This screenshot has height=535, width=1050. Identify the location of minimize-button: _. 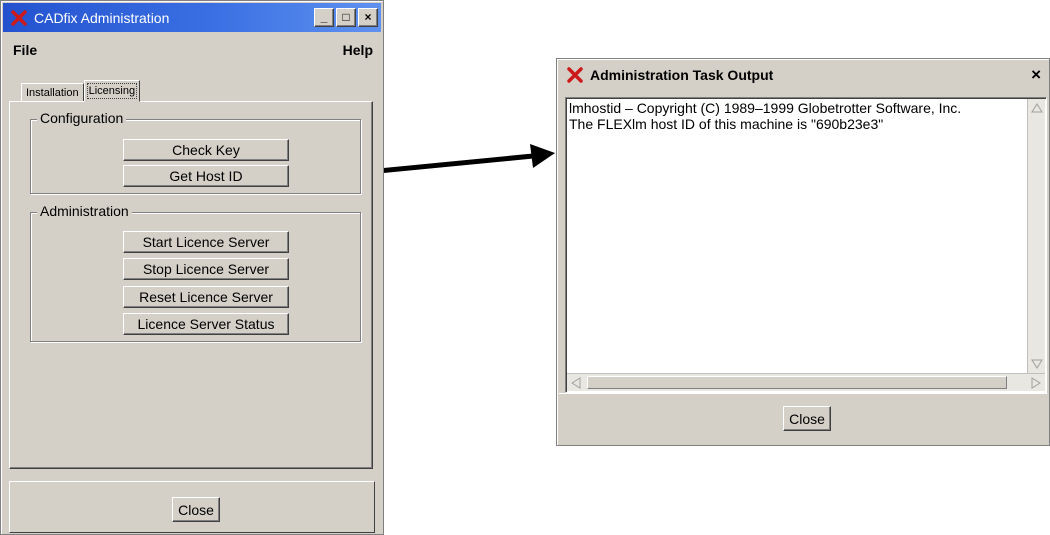
(324, 17).